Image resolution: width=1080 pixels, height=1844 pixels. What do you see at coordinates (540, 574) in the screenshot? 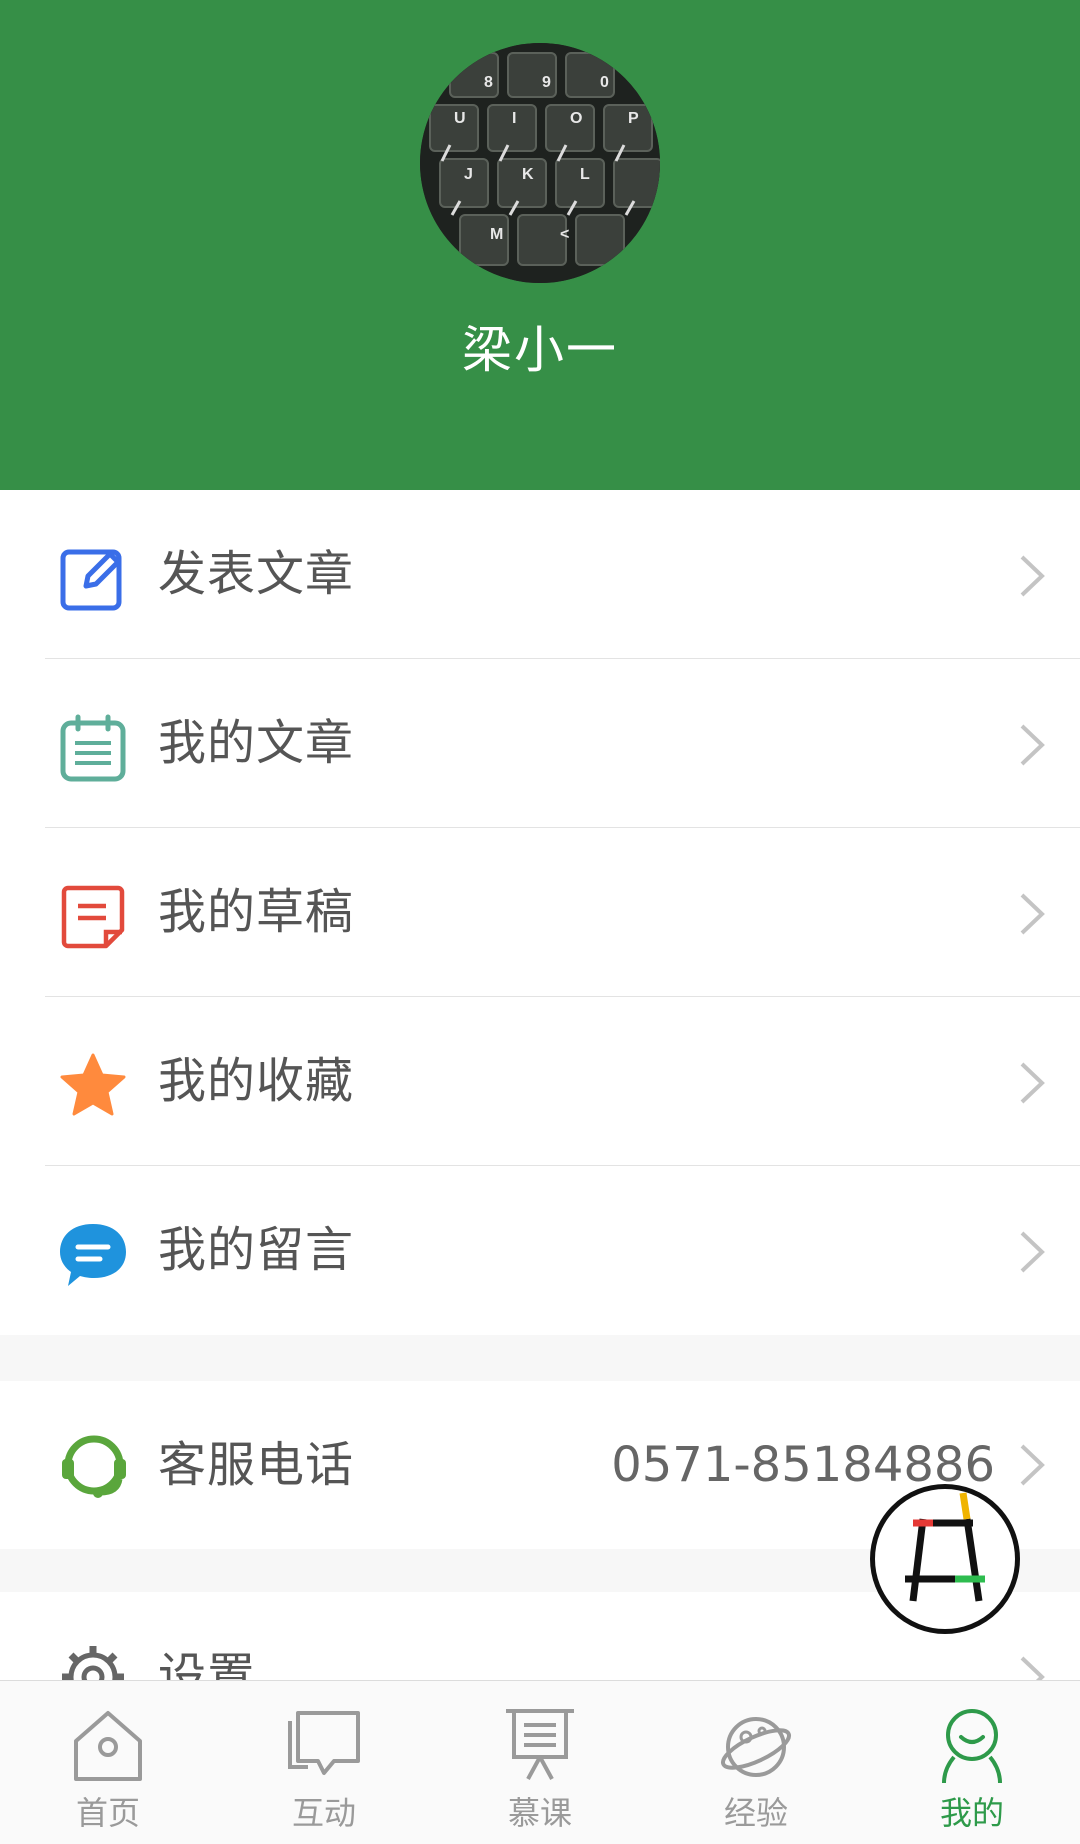
I see `menu-item-publish-article: 发表文章` at bounding box center [540, 574].